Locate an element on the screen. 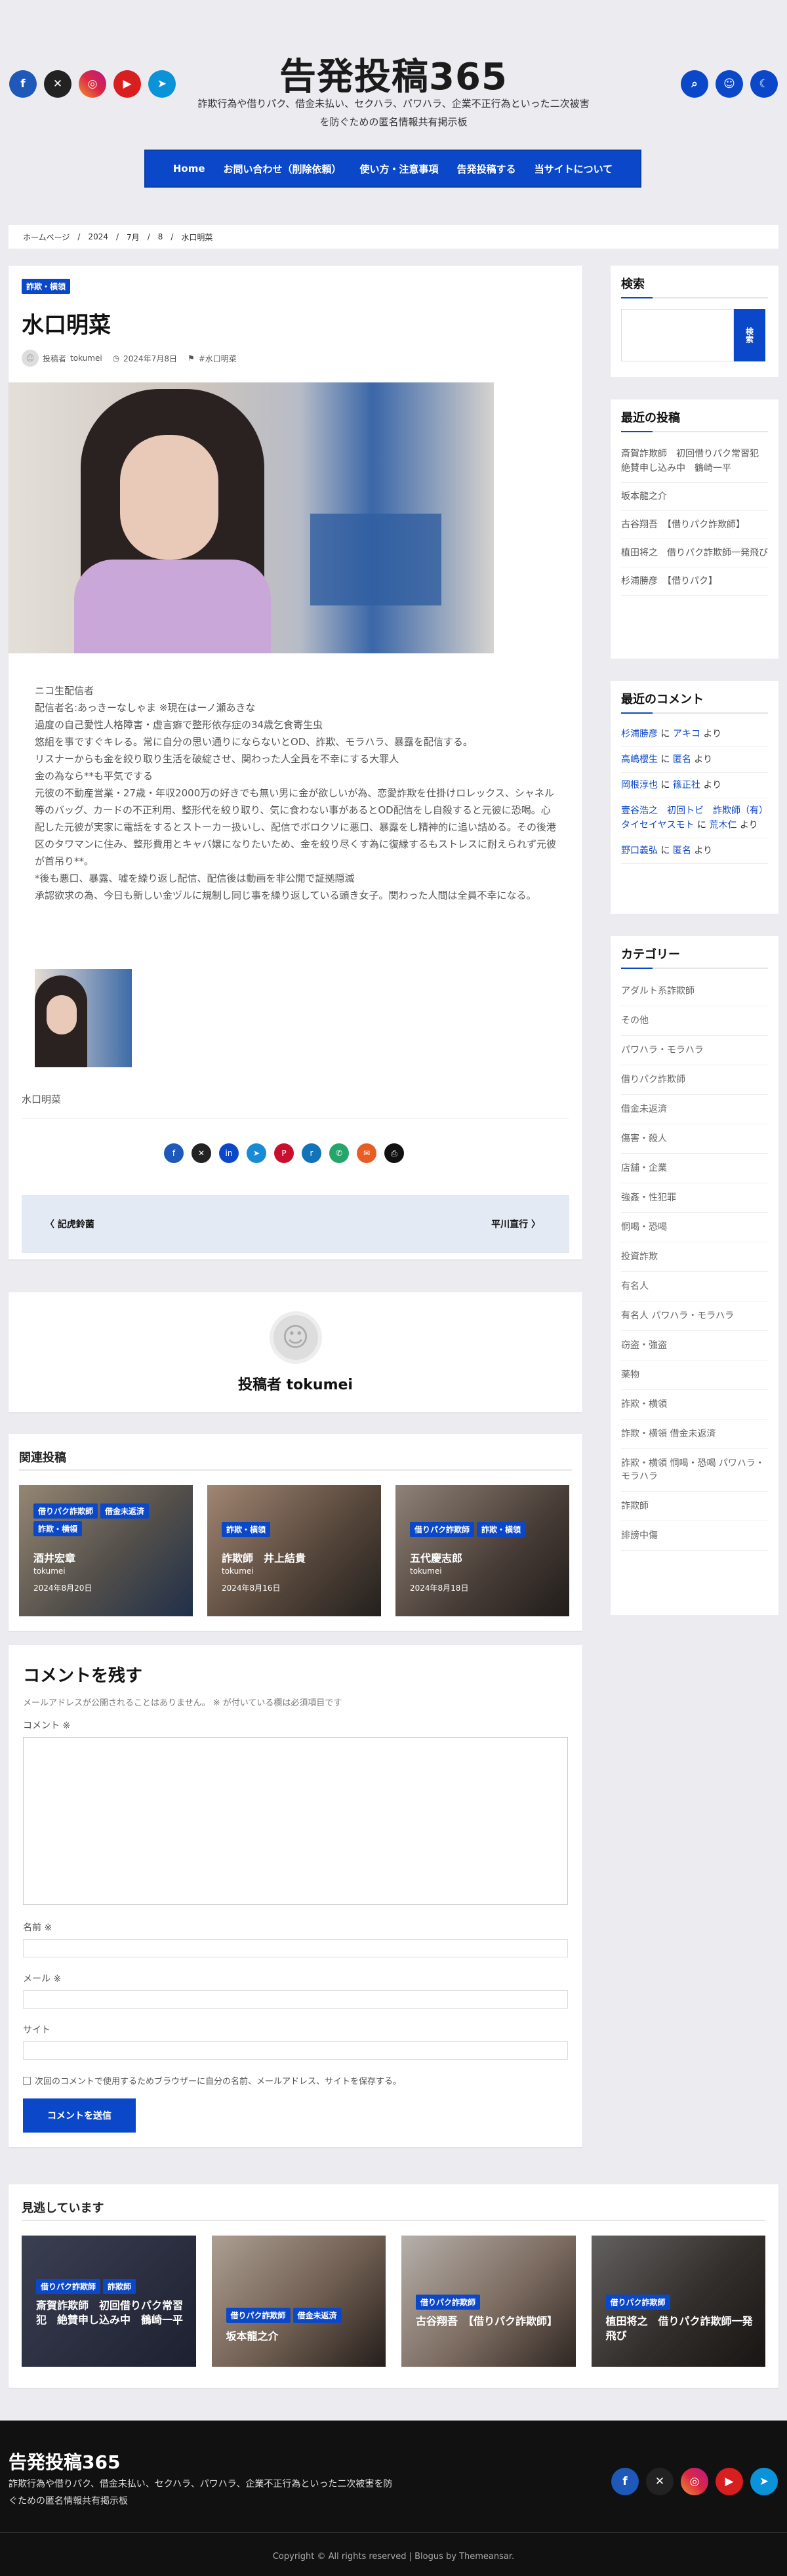 The width and height of the screenshot is (787, 2576). submit-comment-button: コメントを送信 is located at coordinates (79, 2115).